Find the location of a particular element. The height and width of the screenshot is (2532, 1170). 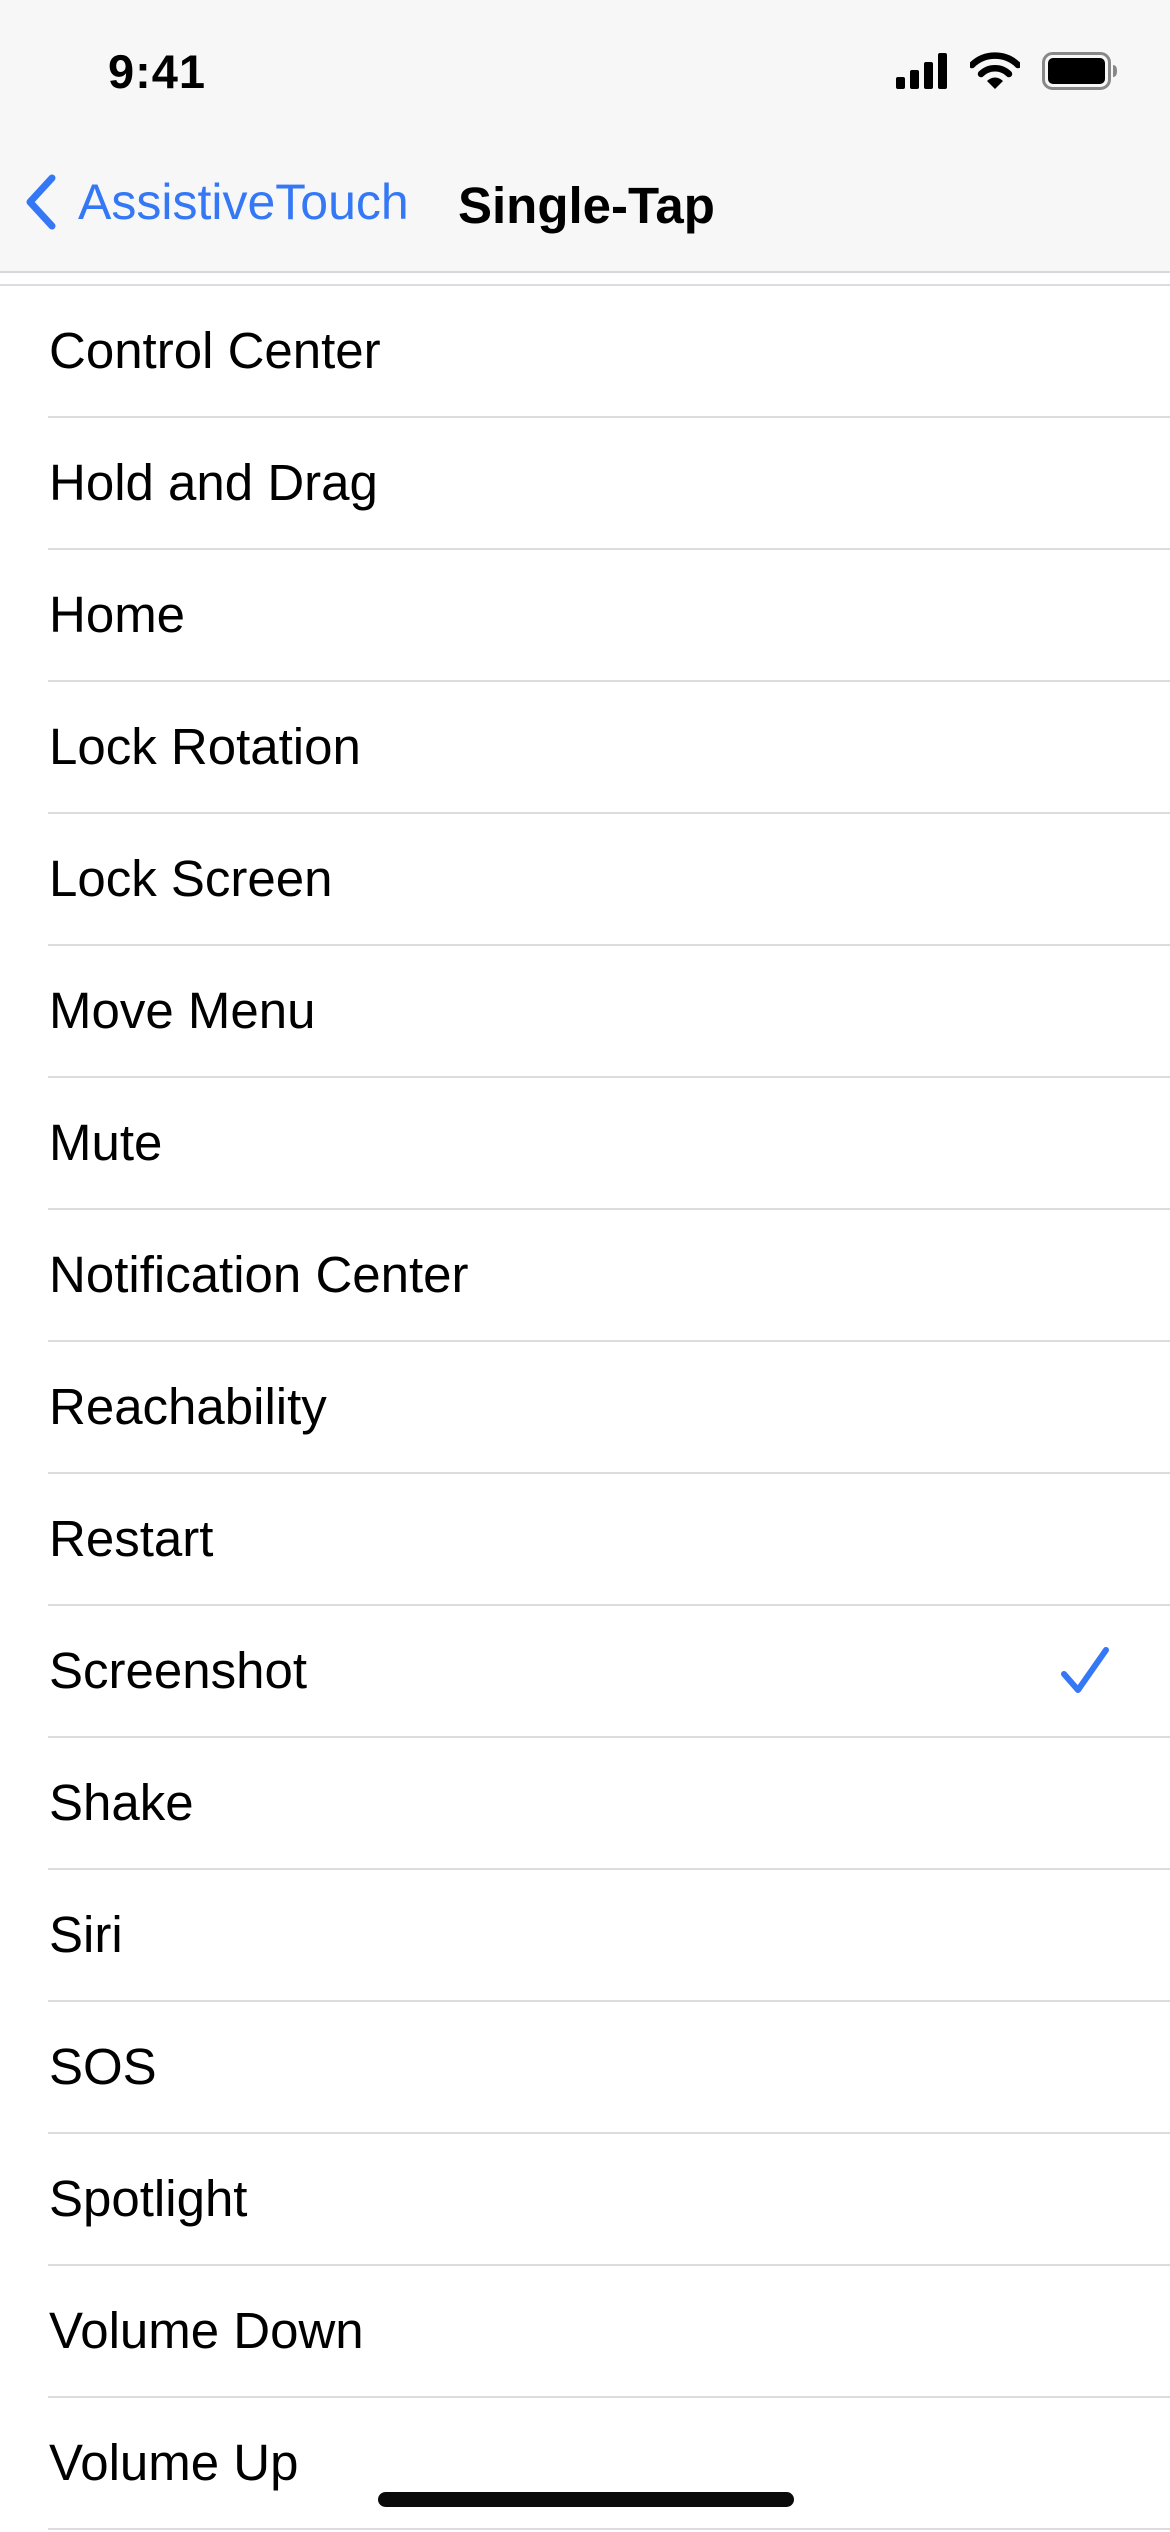

list-item-mute: Mute is located at coordinates (585, 1144).